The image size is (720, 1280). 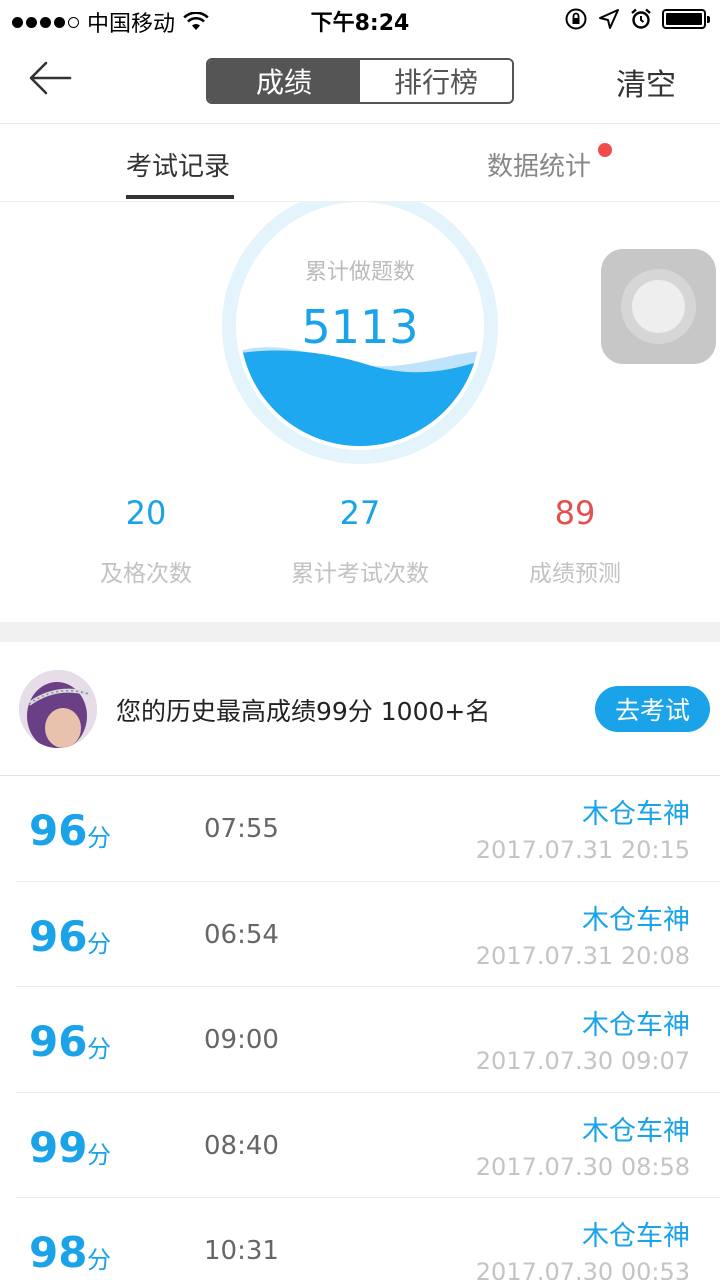 I want to click on record-date: 2017.07.30 00:53, so click(x=582, y=1269).